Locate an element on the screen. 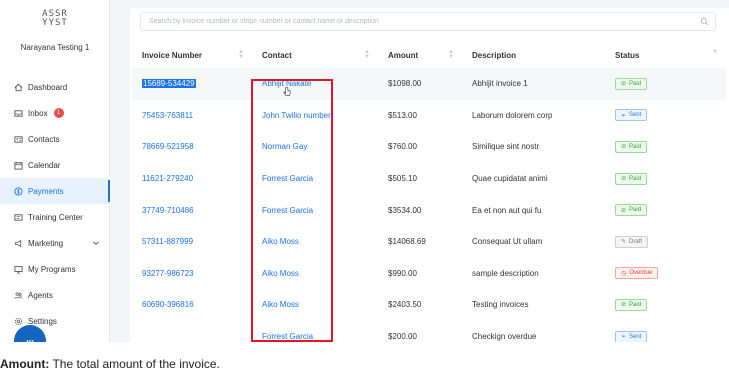  search-icon is located at coordinates (704, 21).